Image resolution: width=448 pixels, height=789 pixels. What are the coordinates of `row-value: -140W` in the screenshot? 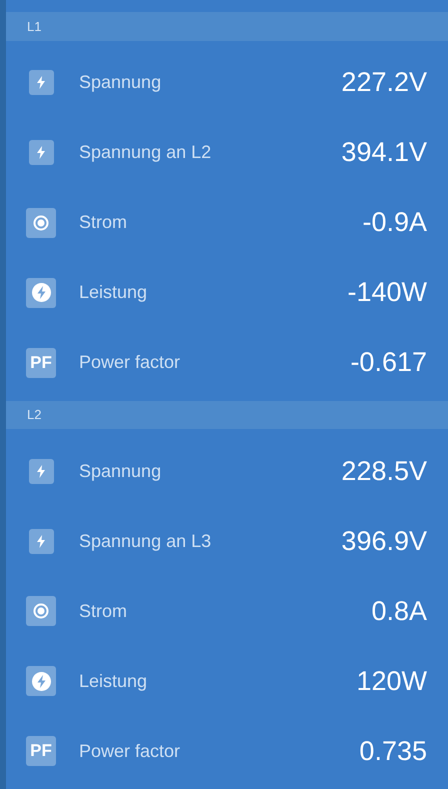 It's located at (387, 292).